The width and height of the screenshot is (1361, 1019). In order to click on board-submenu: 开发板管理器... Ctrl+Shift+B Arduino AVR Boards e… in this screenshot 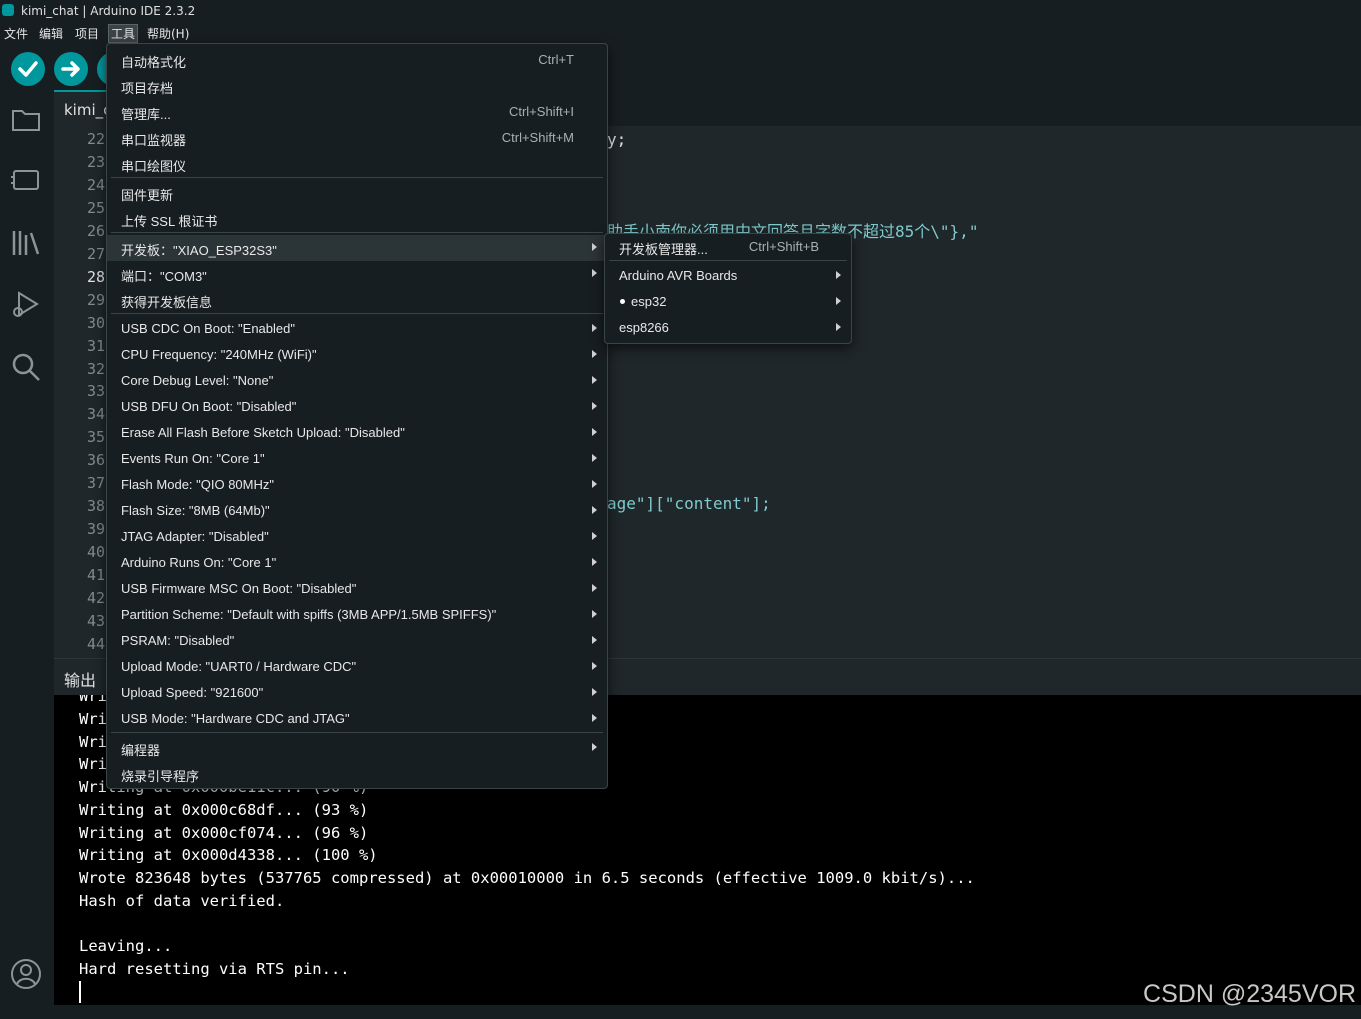, I will do `click(728, 288)`.